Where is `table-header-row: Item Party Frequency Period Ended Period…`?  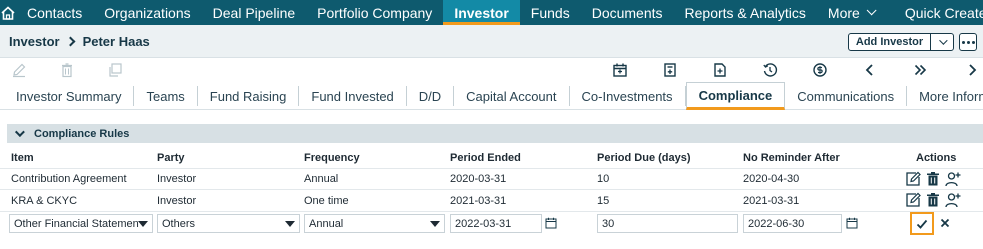
table-header-row: Item Party Frequency Period Ended Period… is located at coordinates (491, 158).